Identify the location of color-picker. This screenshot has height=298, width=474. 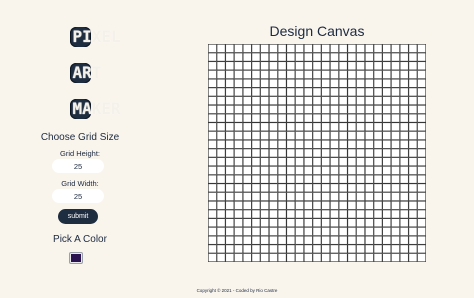
(76, 258).